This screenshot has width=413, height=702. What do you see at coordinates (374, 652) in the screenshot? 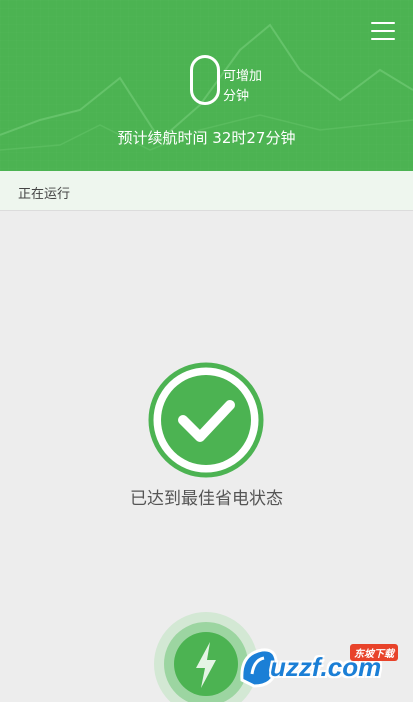
I see `watermark-tag: 东坡下载` at bounding box center [374, 652].